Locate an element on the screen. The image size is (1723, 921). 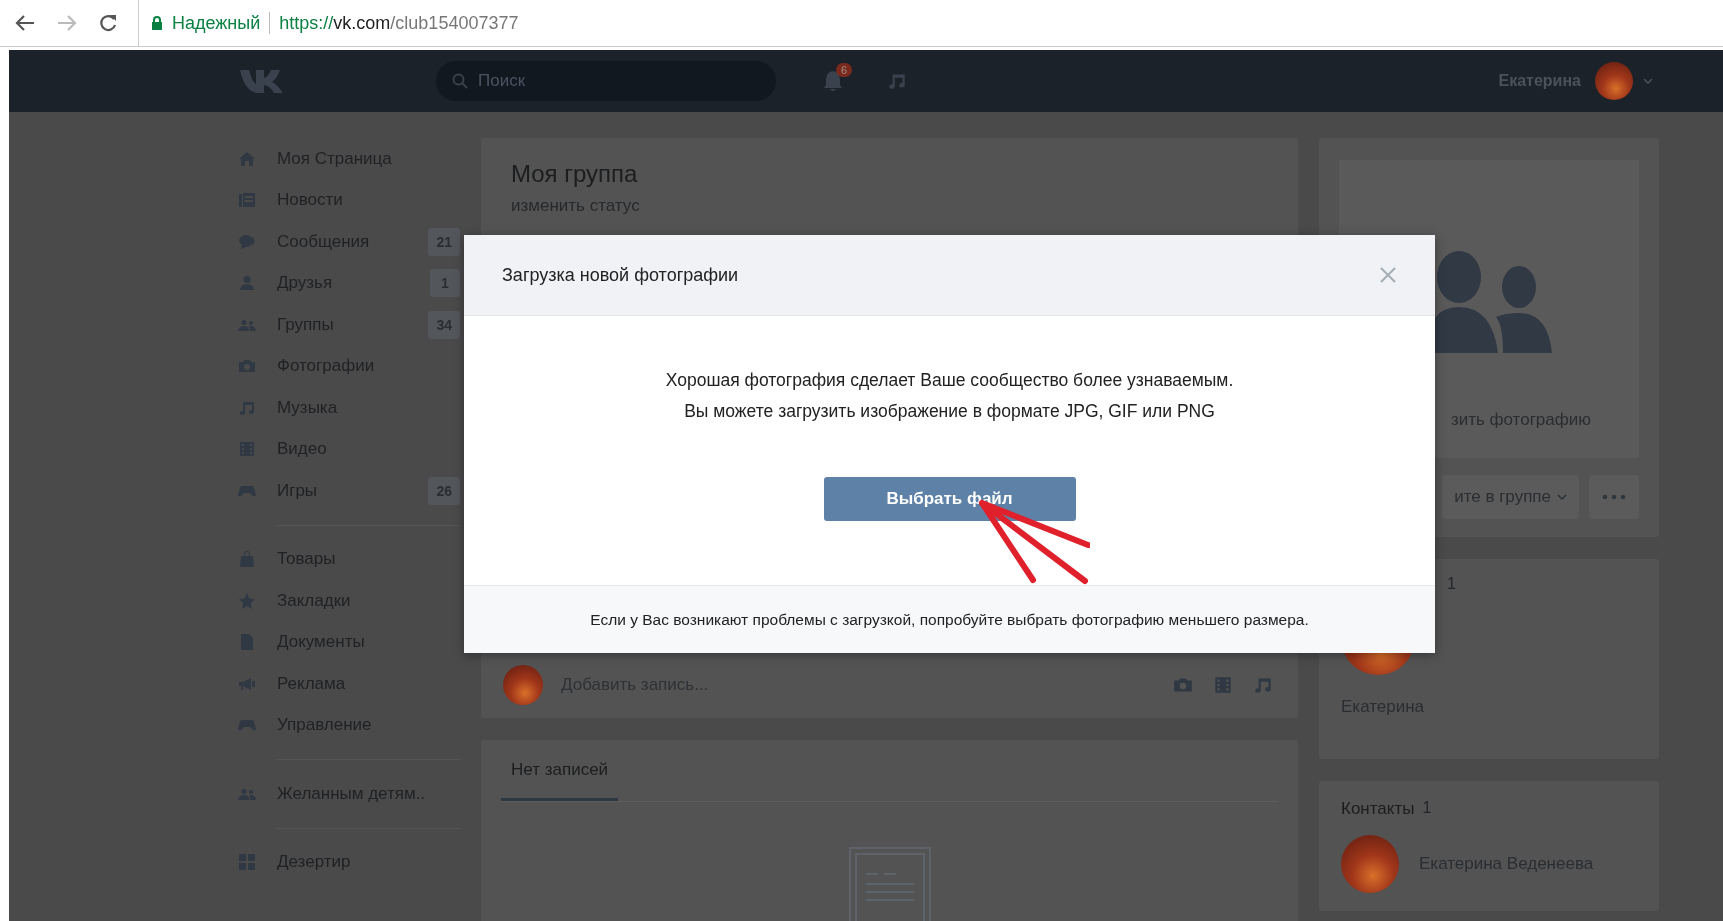
security-label: Надежный is located at coordinates (216, 23).